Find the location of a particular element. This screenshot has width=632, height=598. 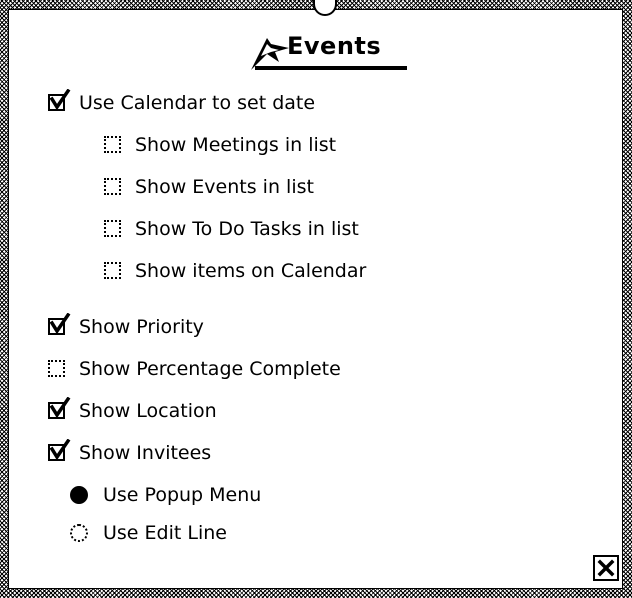

option-label: Show Priority is located at coordinates (141, 327).